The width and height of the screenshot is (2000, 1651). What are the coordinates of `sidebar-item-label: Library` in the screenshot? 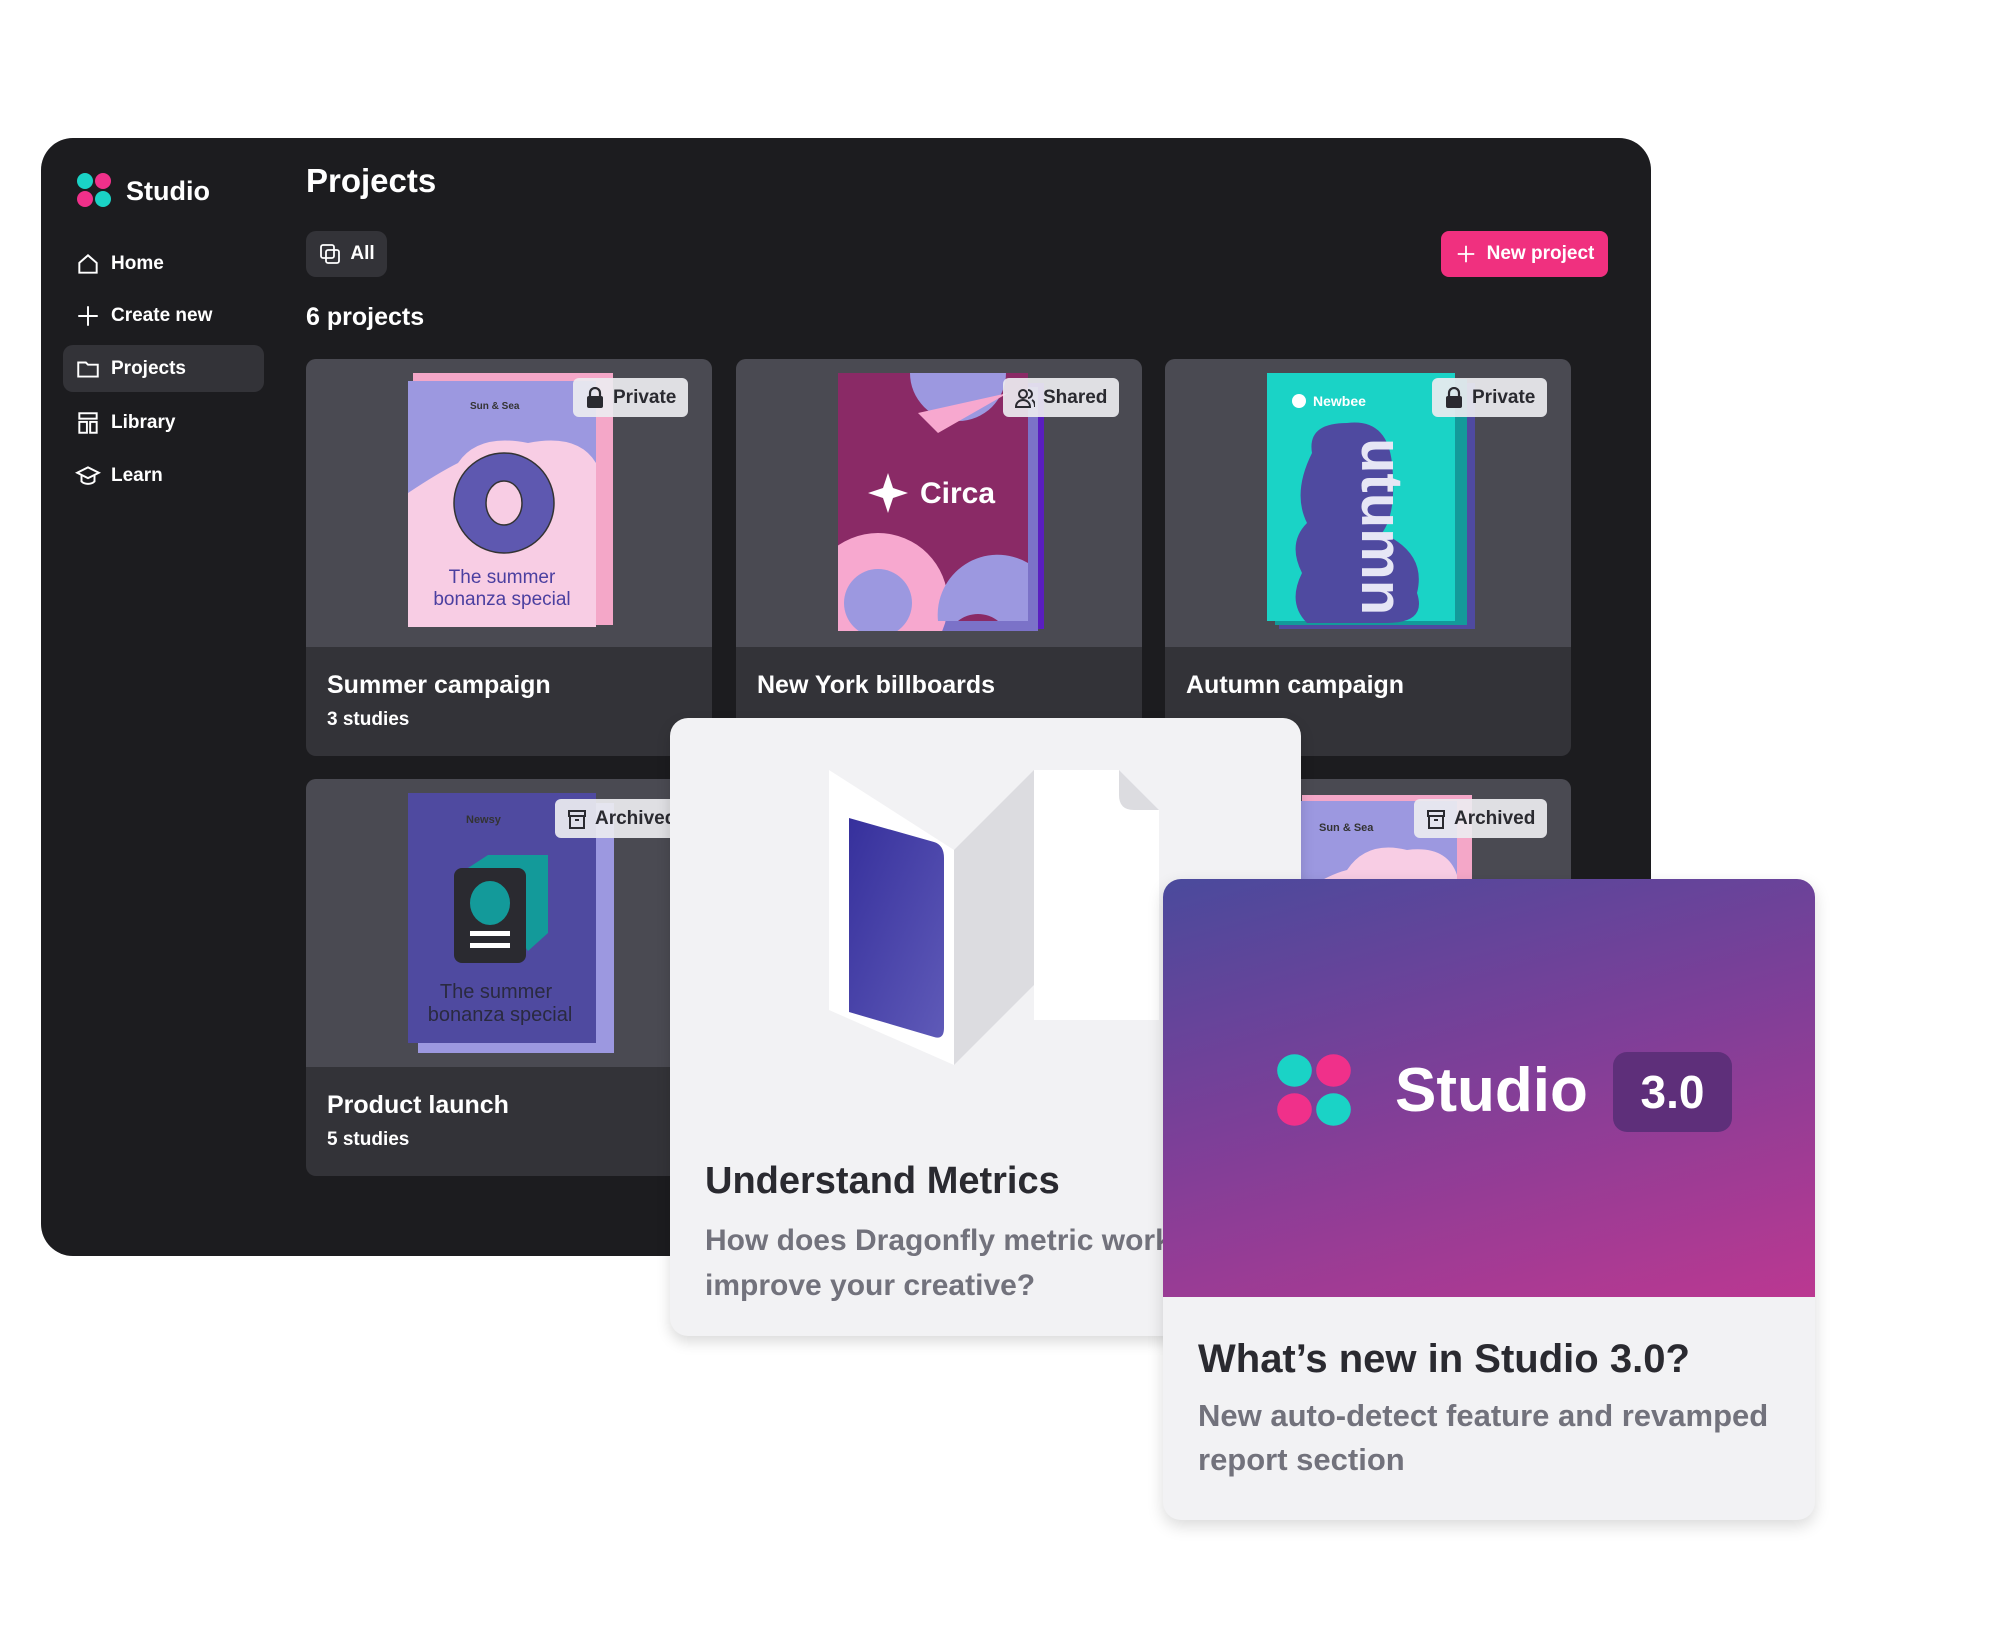 It's located at (143, 422).